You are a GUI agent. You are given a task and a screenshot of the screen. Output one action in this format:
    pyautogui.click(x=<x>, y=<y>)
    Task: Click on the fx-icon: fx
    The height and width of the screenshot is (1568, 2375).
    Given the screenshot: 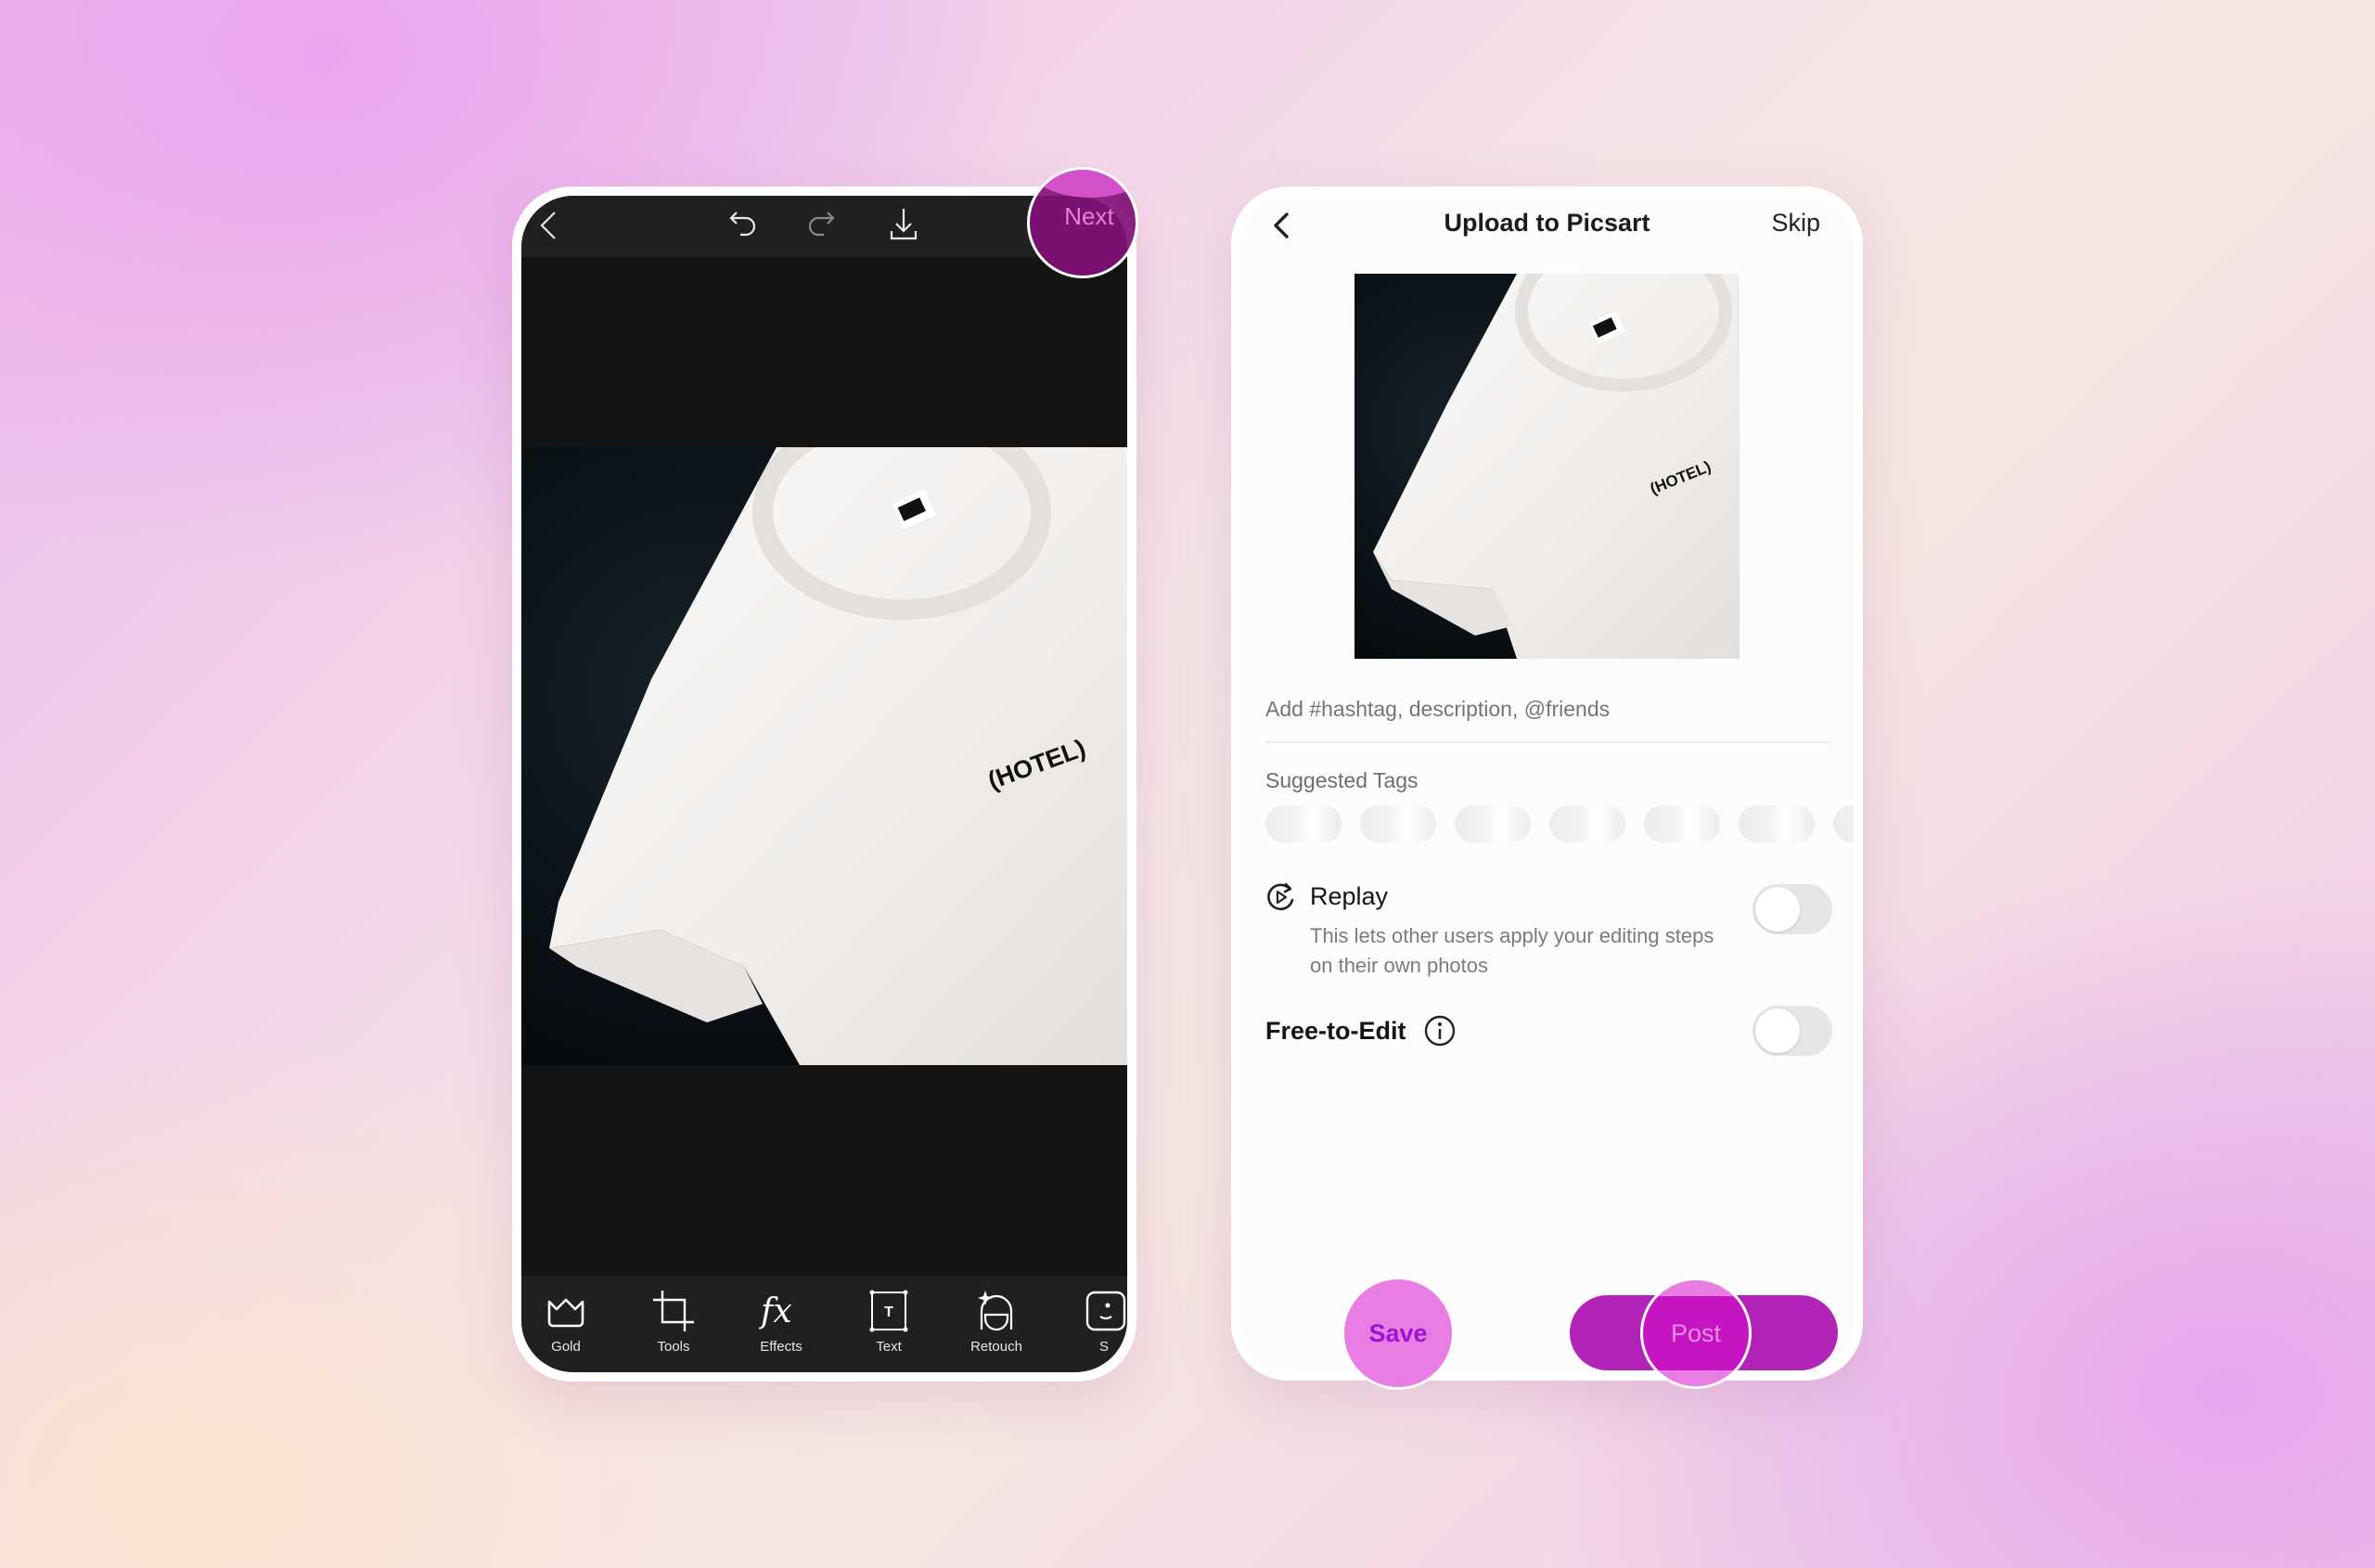 What is the action you would take?
    pyautogui.click(x=775, y=1311)
    